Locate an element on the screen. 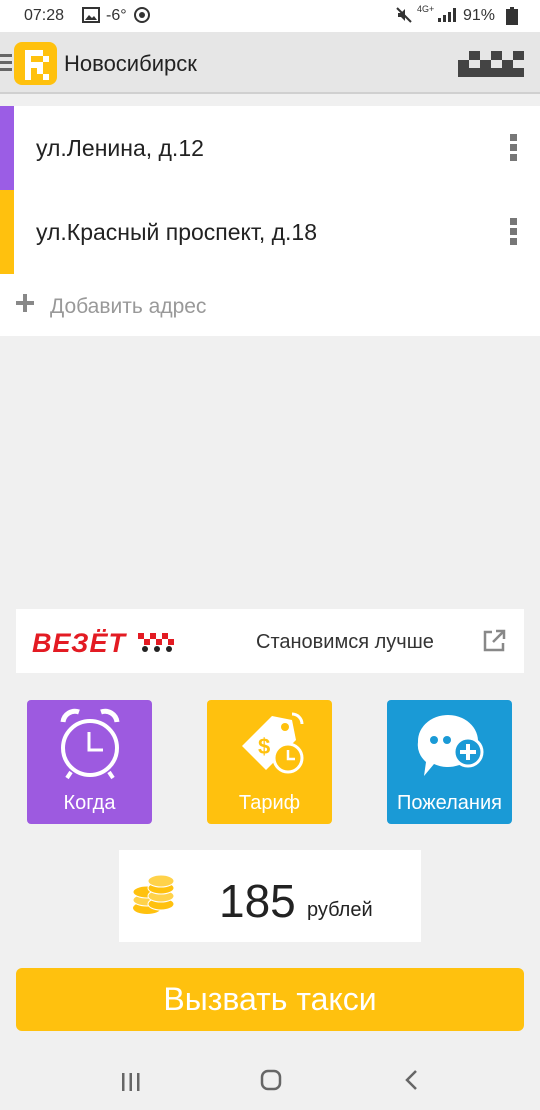 The height and width of the screenshot is (1110, 540). status-time: 07:28 is located at coordinates (44, 15).